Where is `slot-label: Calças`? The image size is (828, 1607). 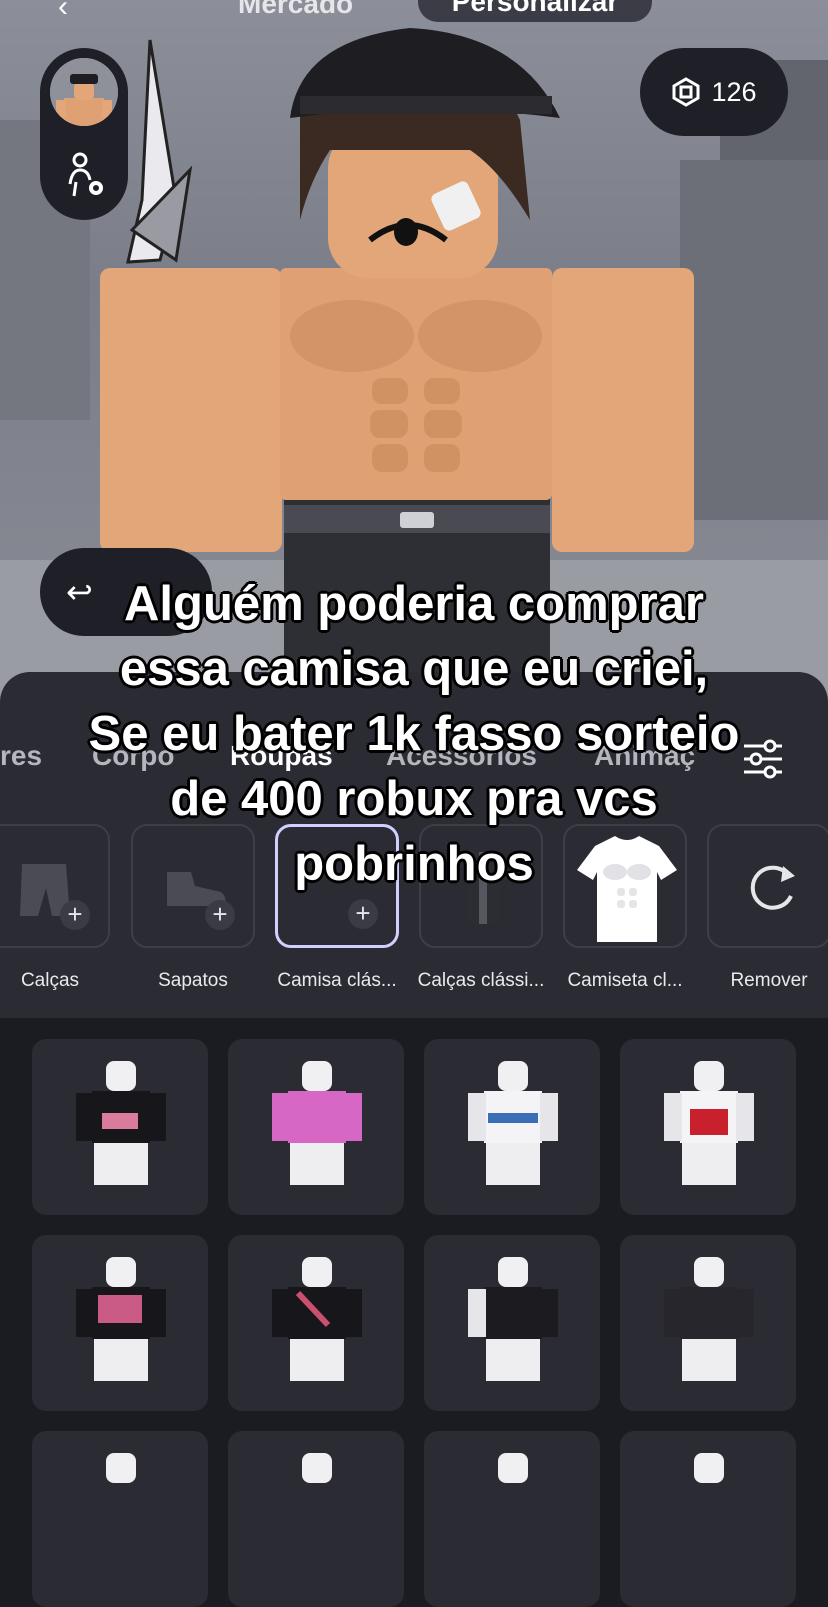 slot-label: Calças is located at coordinates (50, 980).